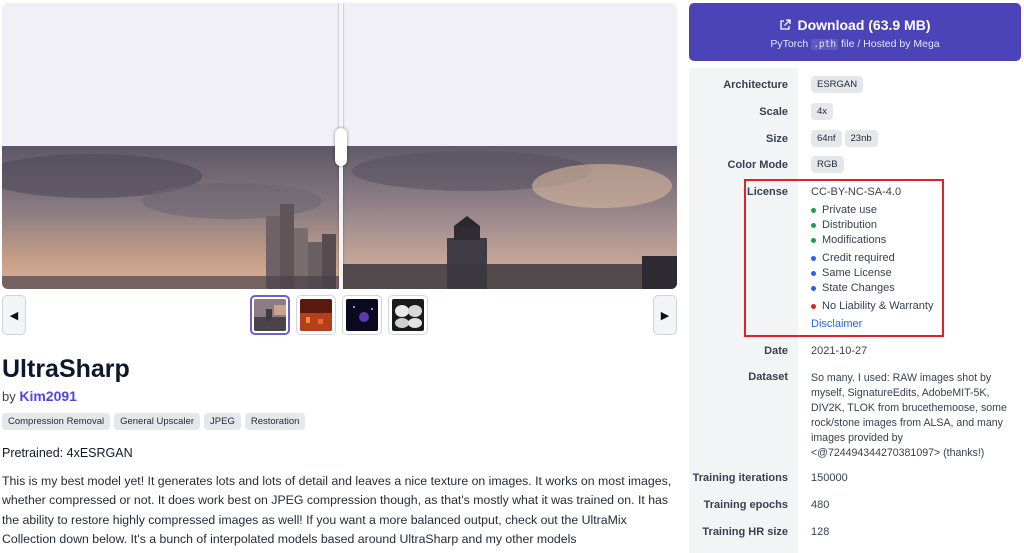 Image resolution: width=1024 pixels, height=553 pixels. I want to click on comparison-drag-handle, so click(341, 147).